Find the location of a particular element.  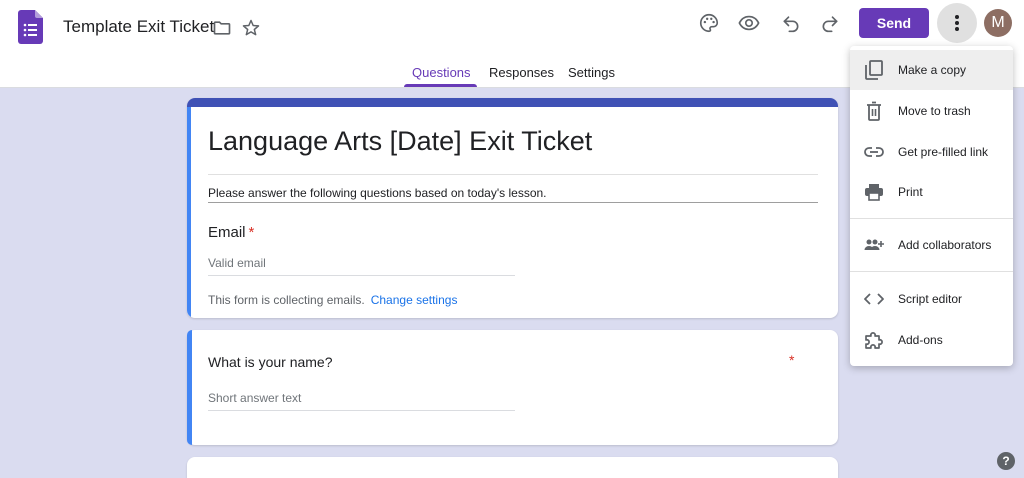

more-options-button is located at coordinates (957, 23).